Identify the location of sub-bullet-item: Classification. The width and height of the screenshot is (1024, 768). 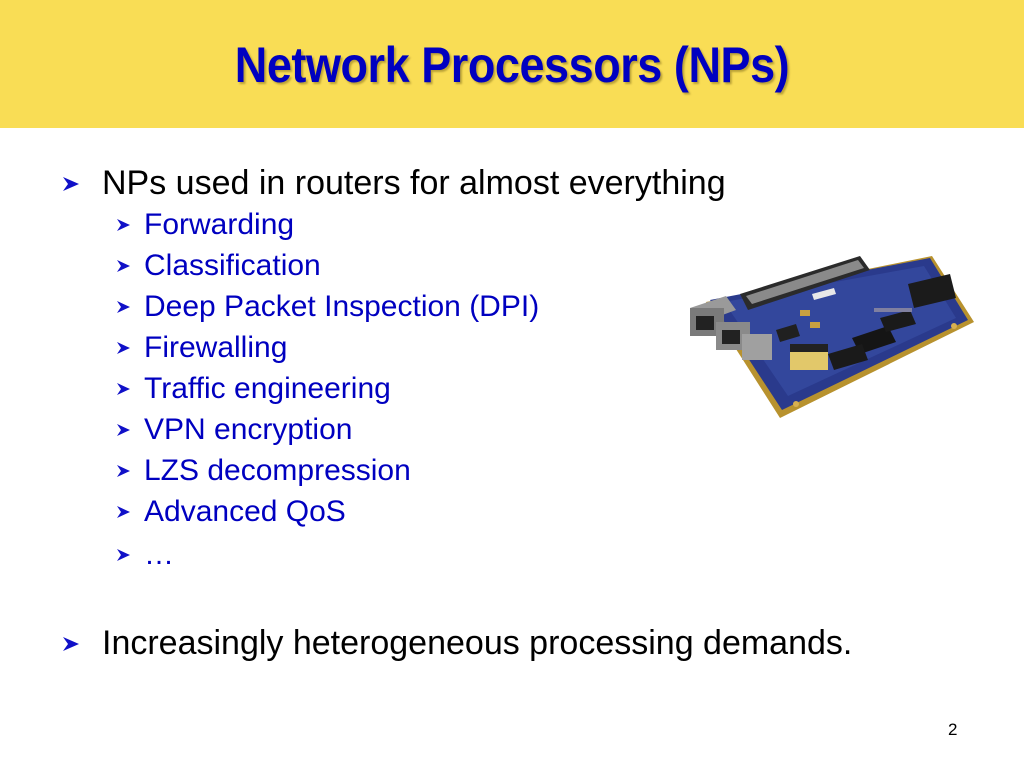
(218, 266).